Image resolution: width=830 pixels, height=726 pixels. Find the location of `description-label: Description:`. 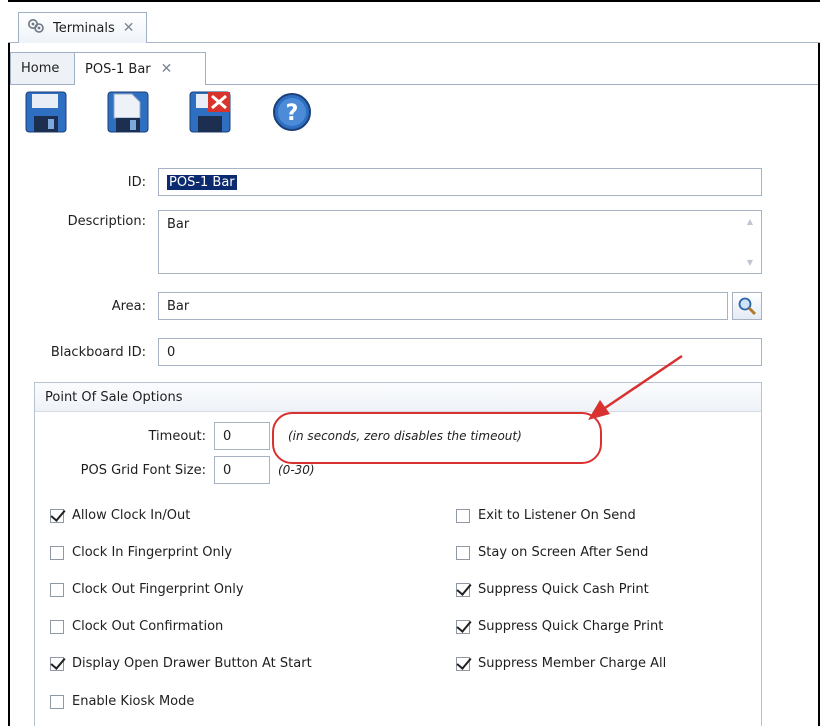

description-label: Description: is located at coordinates (106, 221).